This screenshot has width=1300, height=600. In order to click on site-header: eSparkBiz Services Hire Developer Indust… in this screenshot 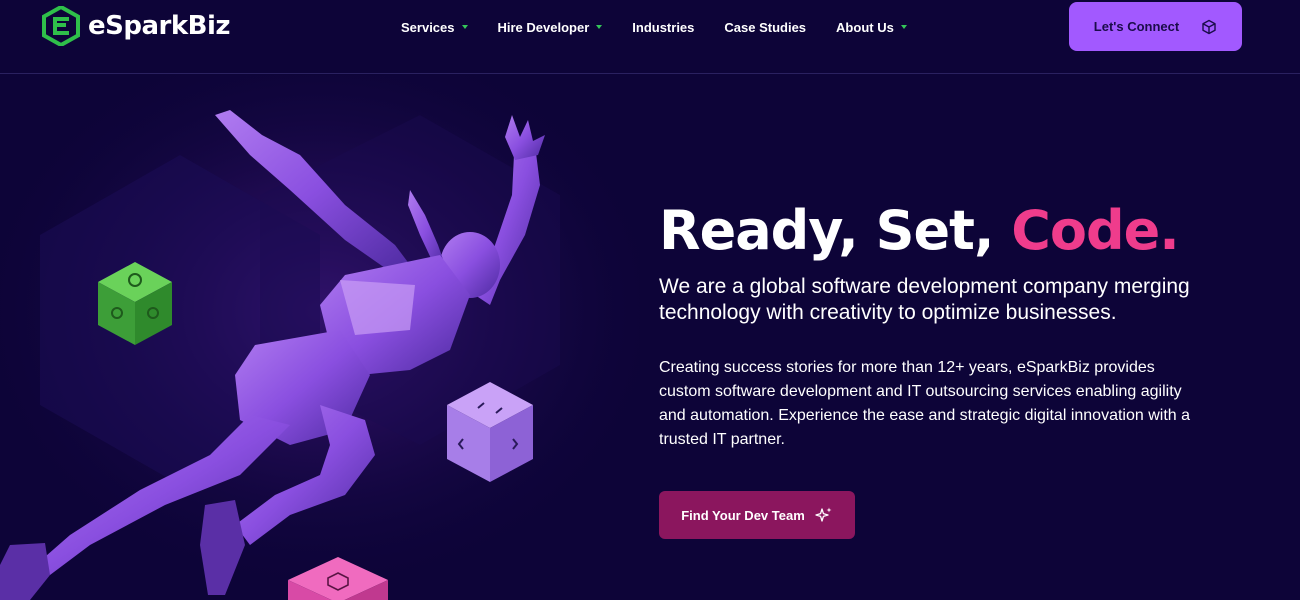, I will do `click(650, 37)`.